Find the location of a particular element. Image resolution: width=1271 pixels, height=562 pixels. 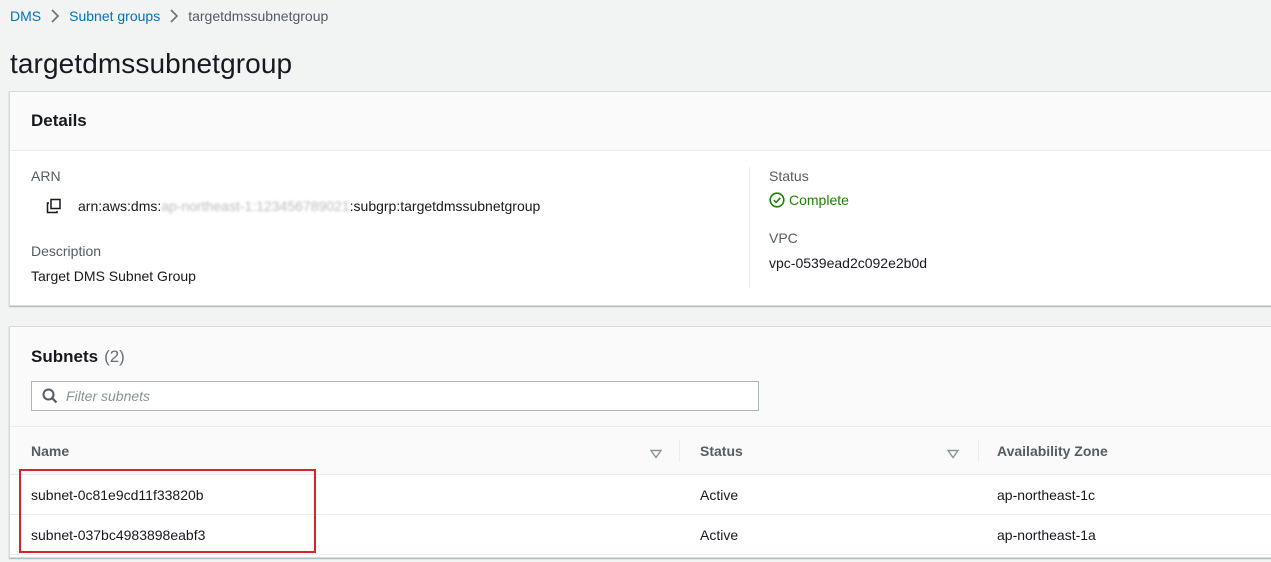

status-label: Status is located at coordinates (789, 176).